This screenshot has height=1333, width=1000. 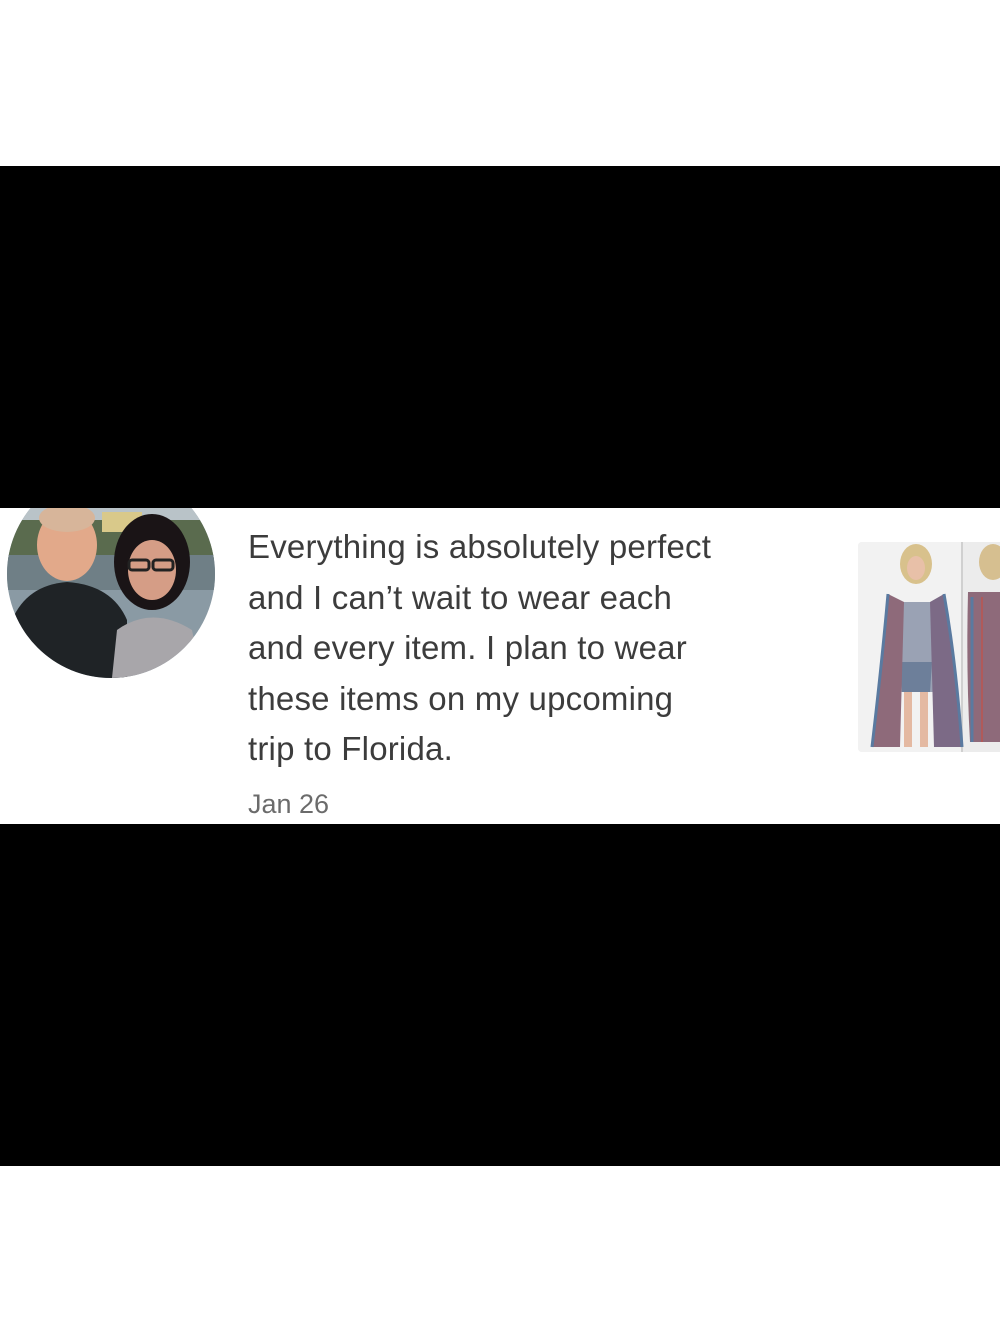 I want to click on reviewer-avatar, so click(x=111, y=593).